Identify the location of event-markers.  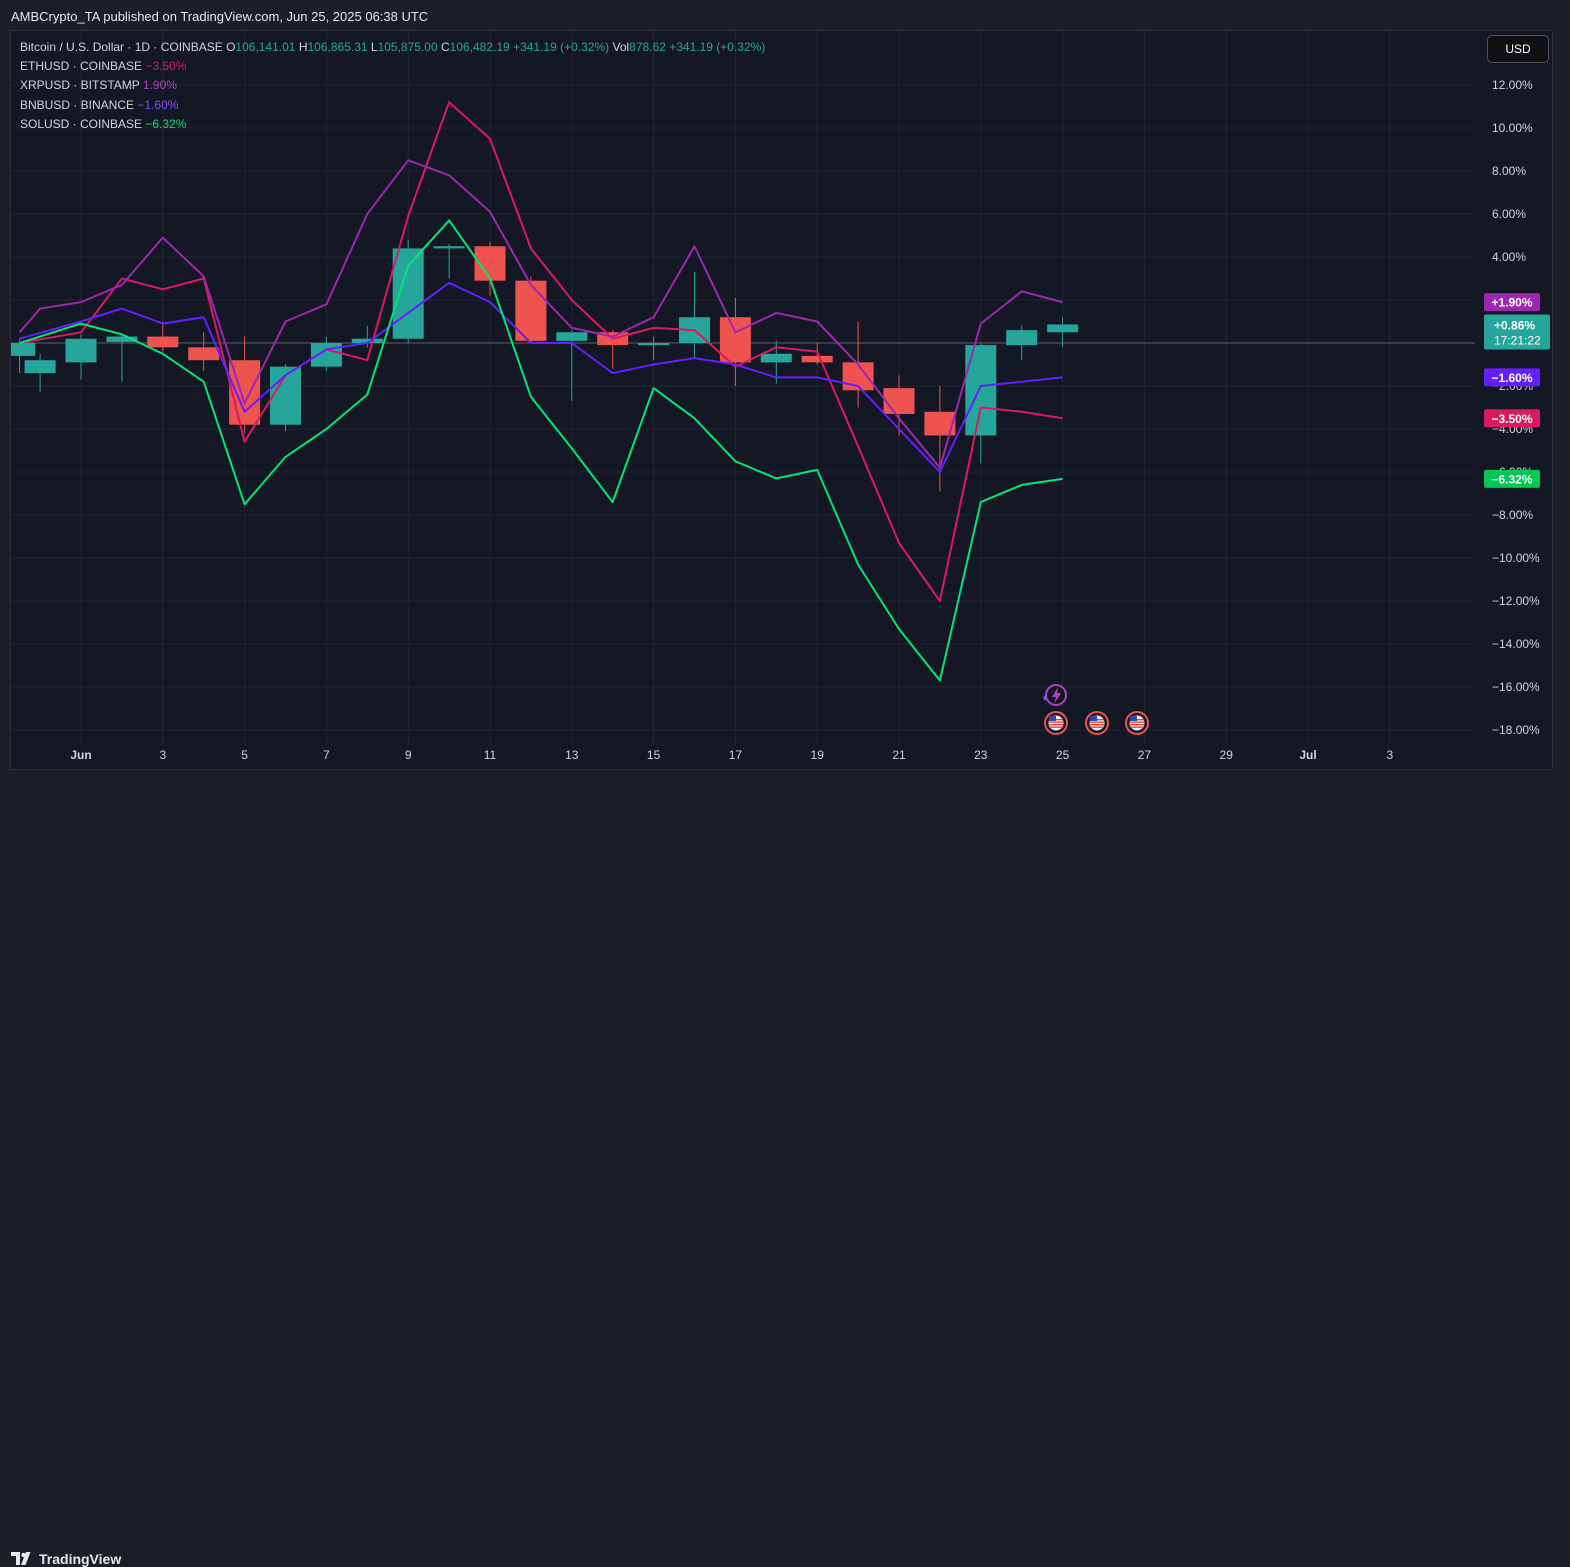
(1096, 709).